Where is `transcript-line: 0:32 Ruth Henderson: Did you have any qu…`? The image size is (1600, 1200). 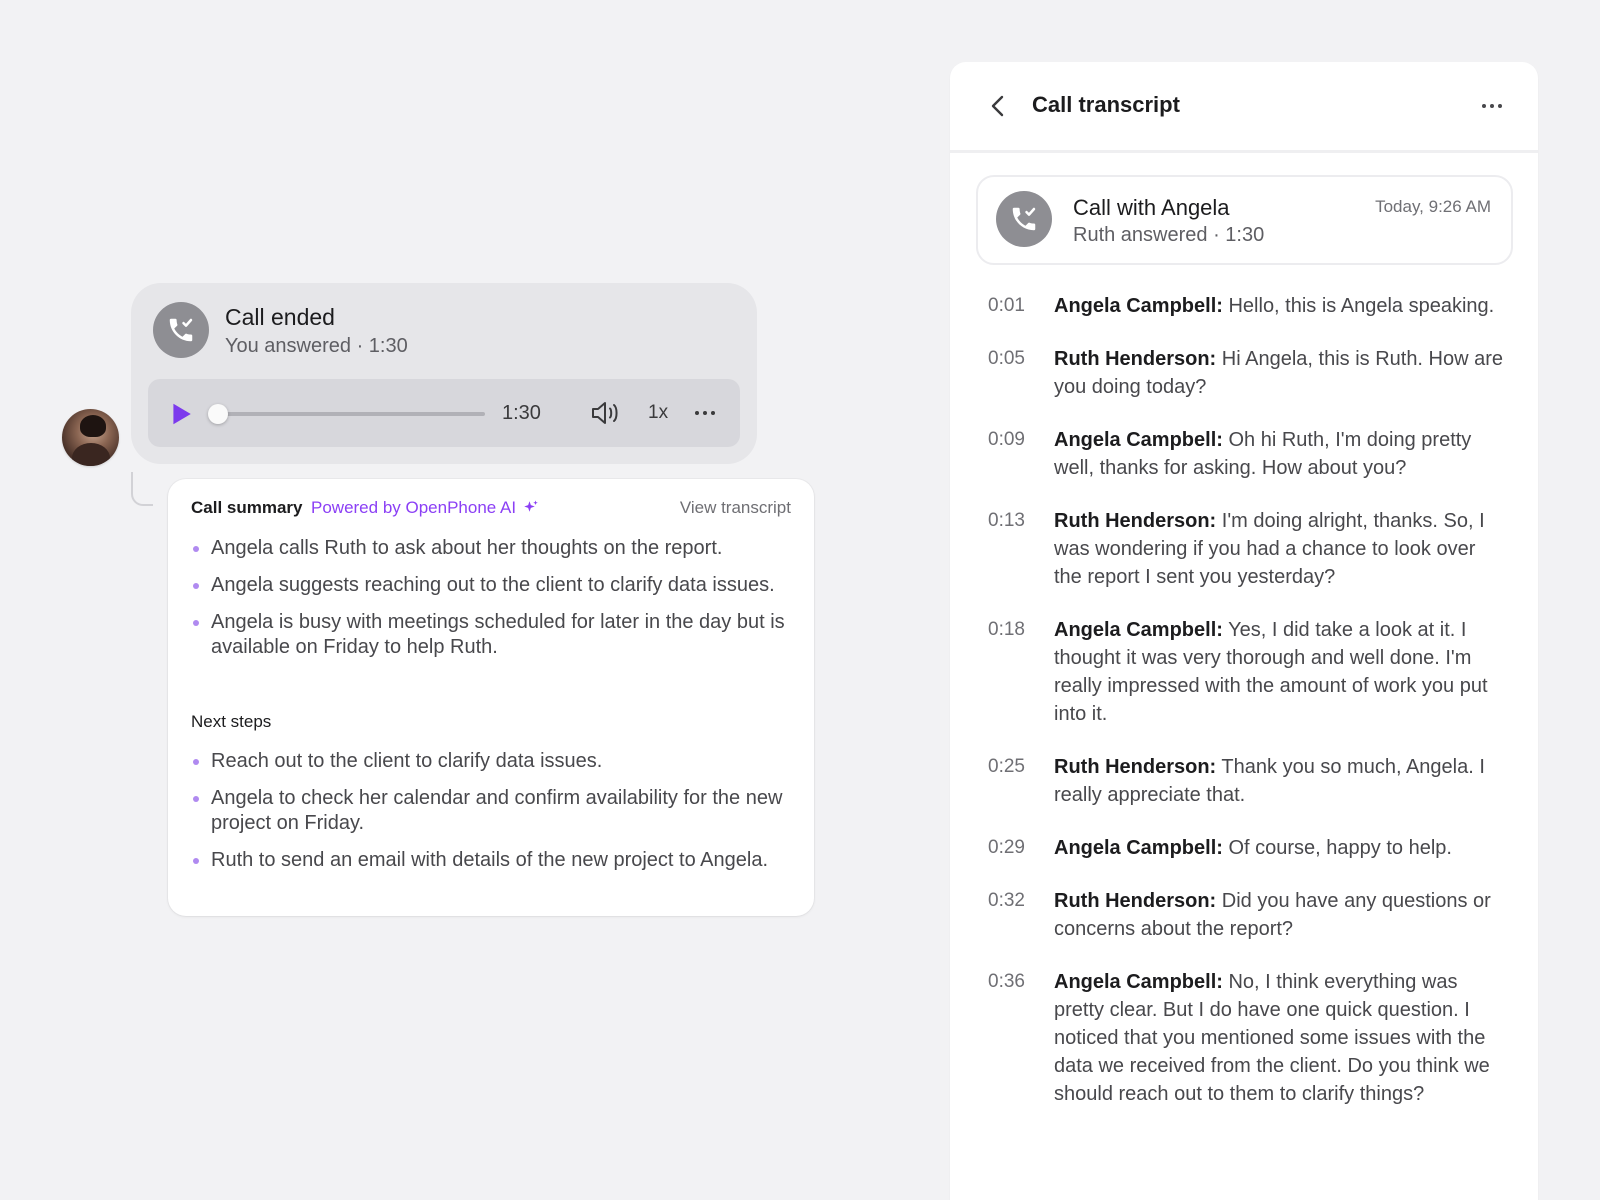
transcript-line: 0:32 Ruth Henderson: Did you have any qu… is located at coordinates (1244, 915).